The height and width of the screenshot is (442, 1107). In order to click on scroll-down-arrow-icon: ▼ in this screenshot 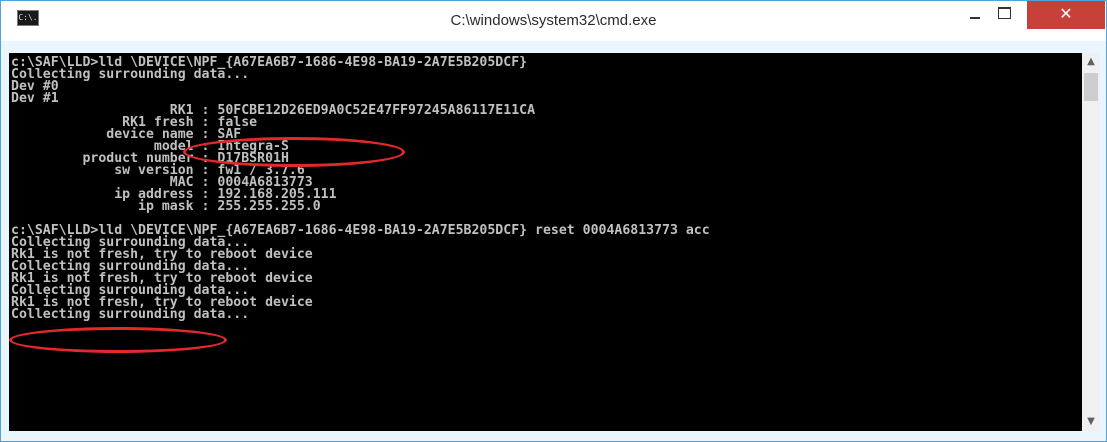, I will do `click(1091, 422)`.